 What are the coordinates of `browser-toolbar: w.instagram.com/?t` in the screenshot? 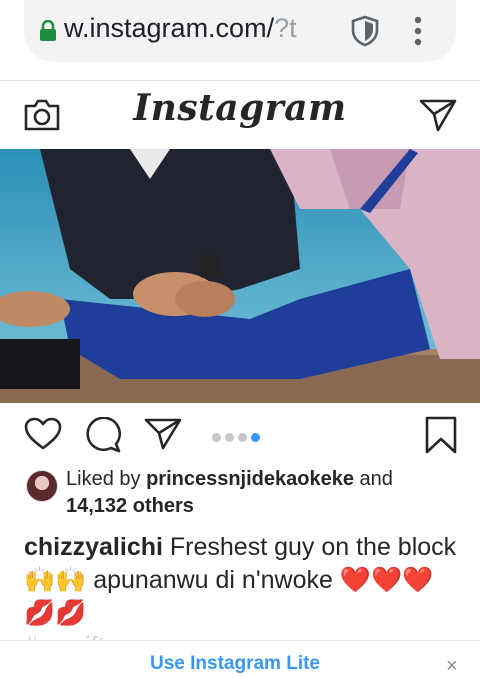 It's located at (240, 40).